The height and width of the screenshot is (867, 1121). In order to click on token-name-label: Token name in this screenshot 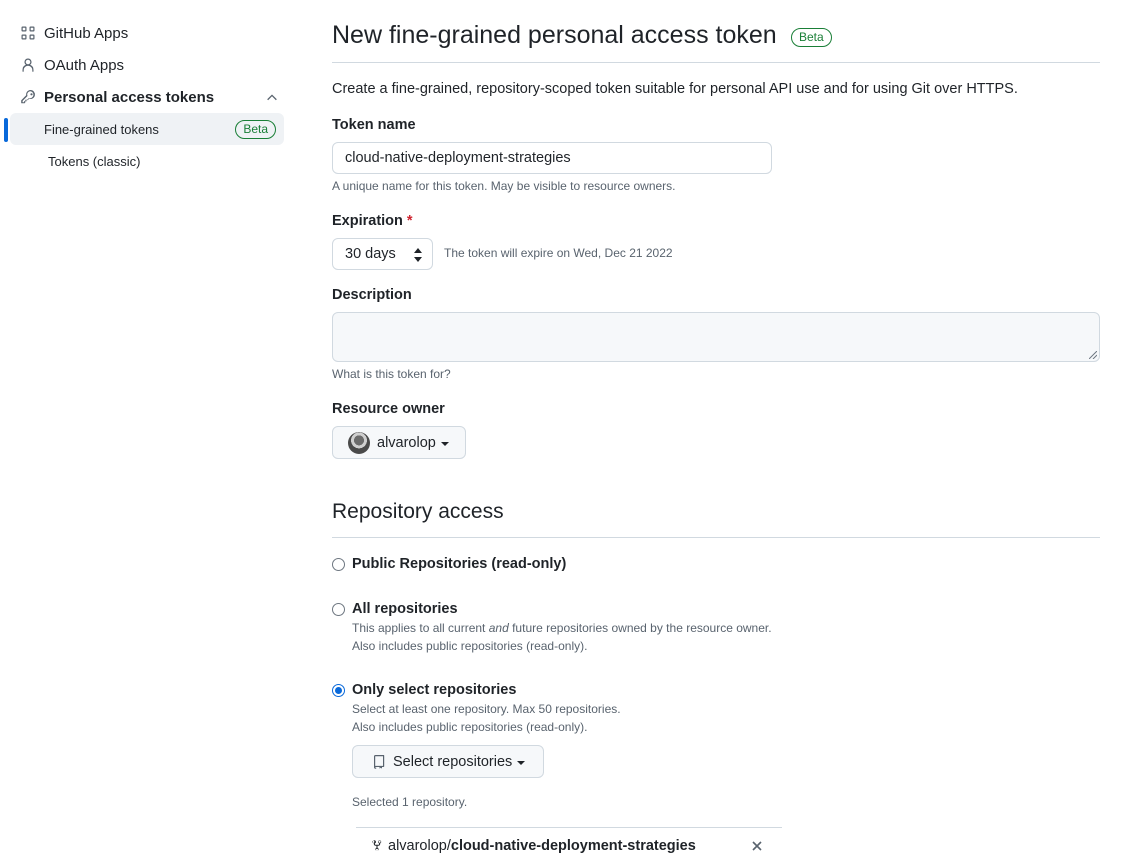, I will do `click(374, 125)`.